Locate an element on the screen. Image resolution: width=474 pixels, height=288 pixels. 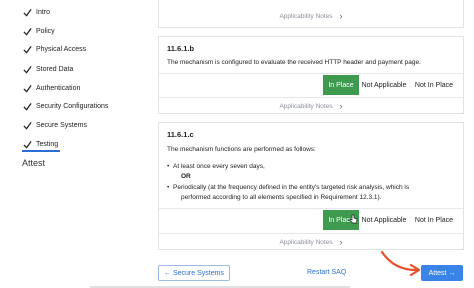
sidebar-item-authentication: Authentication is located at coordinates (51, 88).